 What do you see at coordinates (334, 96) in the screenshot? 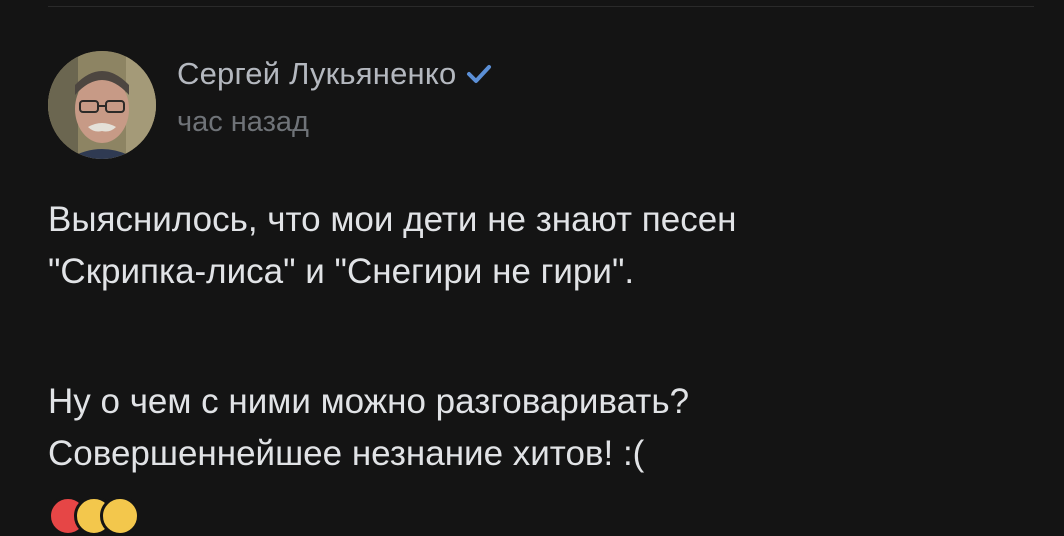
I see `author-block: Сергей Лукьяненко час назад` at bounding box center [334, 96].